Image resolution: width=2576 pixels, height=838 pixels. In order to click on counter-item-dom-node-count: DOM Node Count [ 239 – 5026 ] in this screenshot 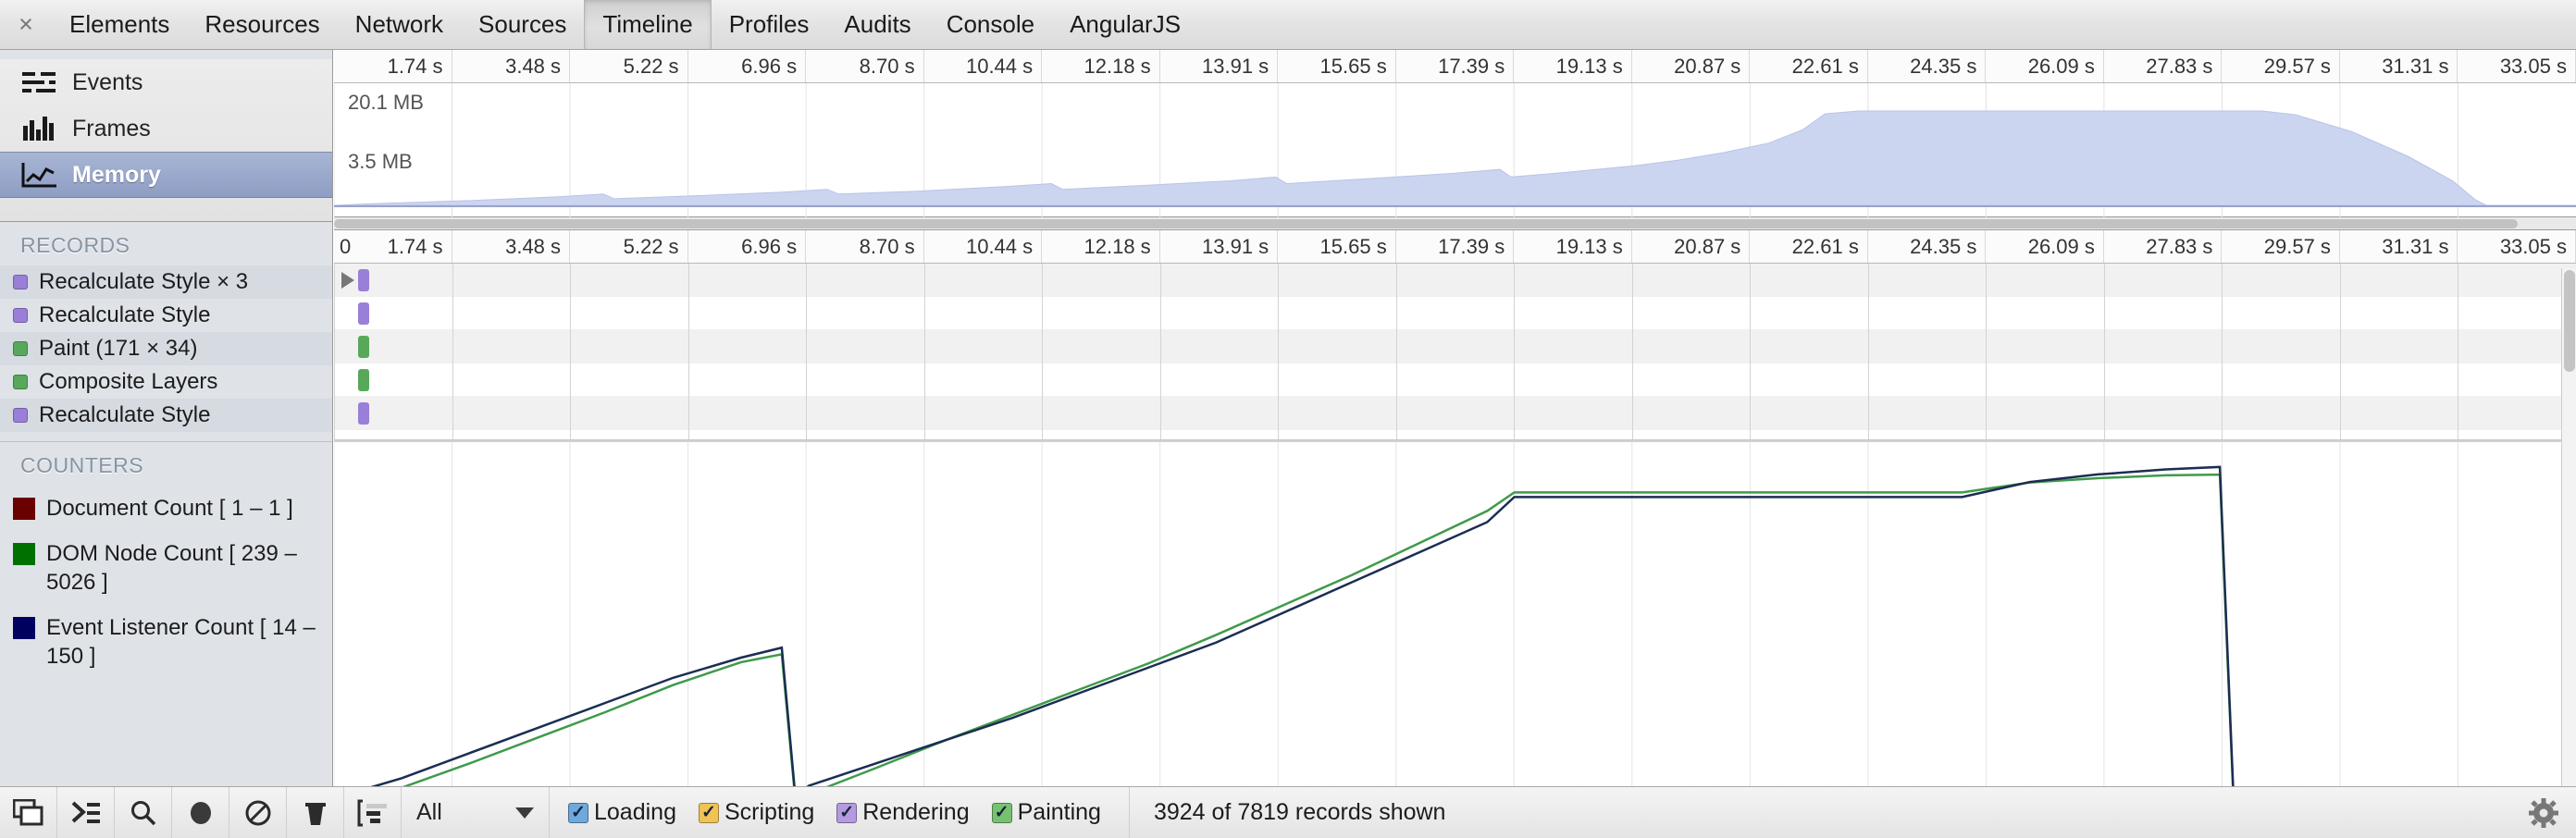, I will do `click(166, 568)`.